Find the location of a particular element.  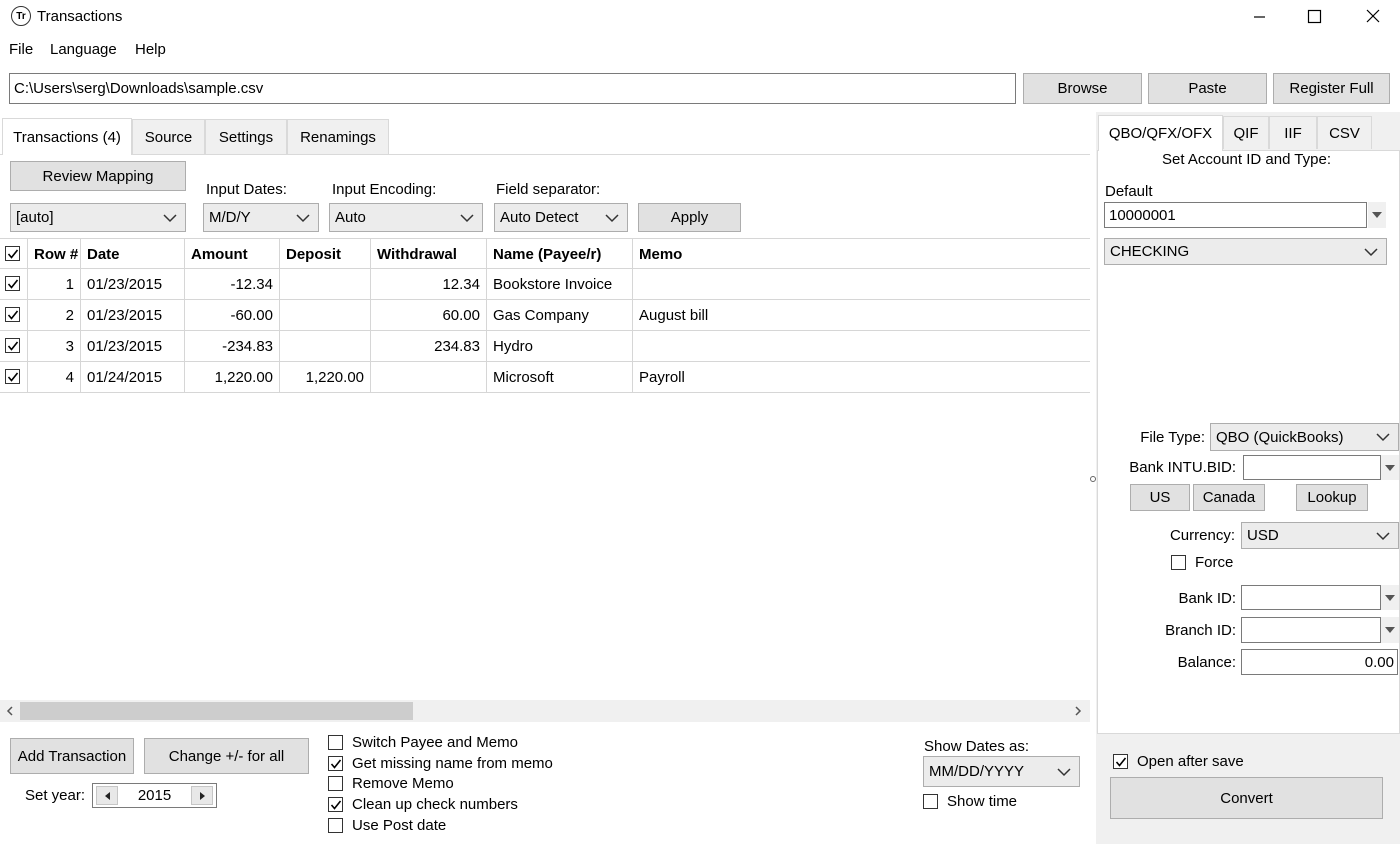

bank-intu-dropdown is located at coordinates (1390, 467).